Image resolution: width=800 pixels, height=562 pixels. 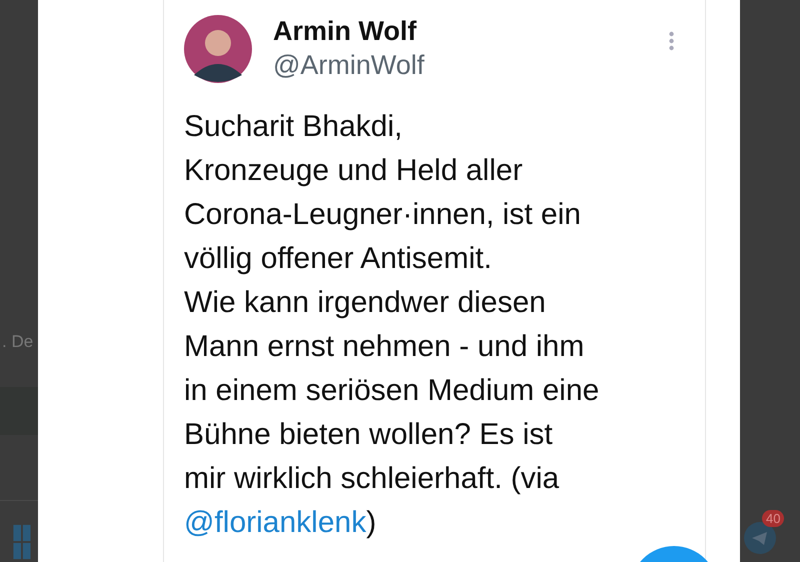 I want to click on author-name: Armin Wolf, so click(x=345, y=31).